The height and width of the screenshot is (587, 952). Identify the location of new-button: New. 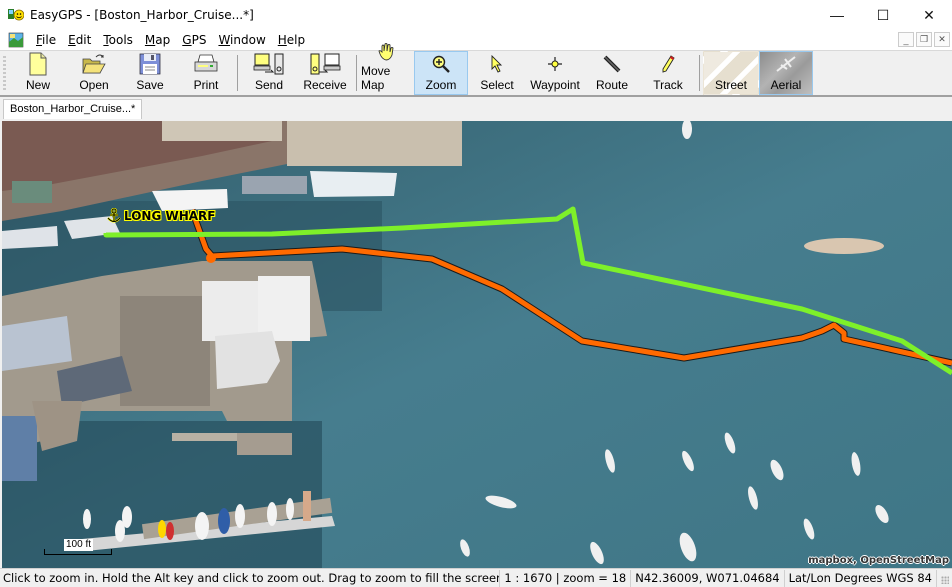
(38, 73).